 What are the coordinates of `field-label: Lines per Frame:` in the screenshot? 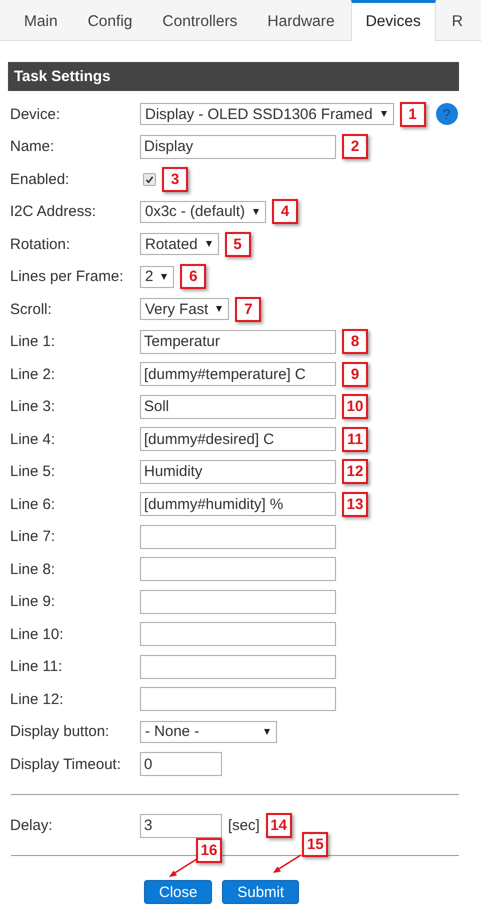 It's located at (67, 277).